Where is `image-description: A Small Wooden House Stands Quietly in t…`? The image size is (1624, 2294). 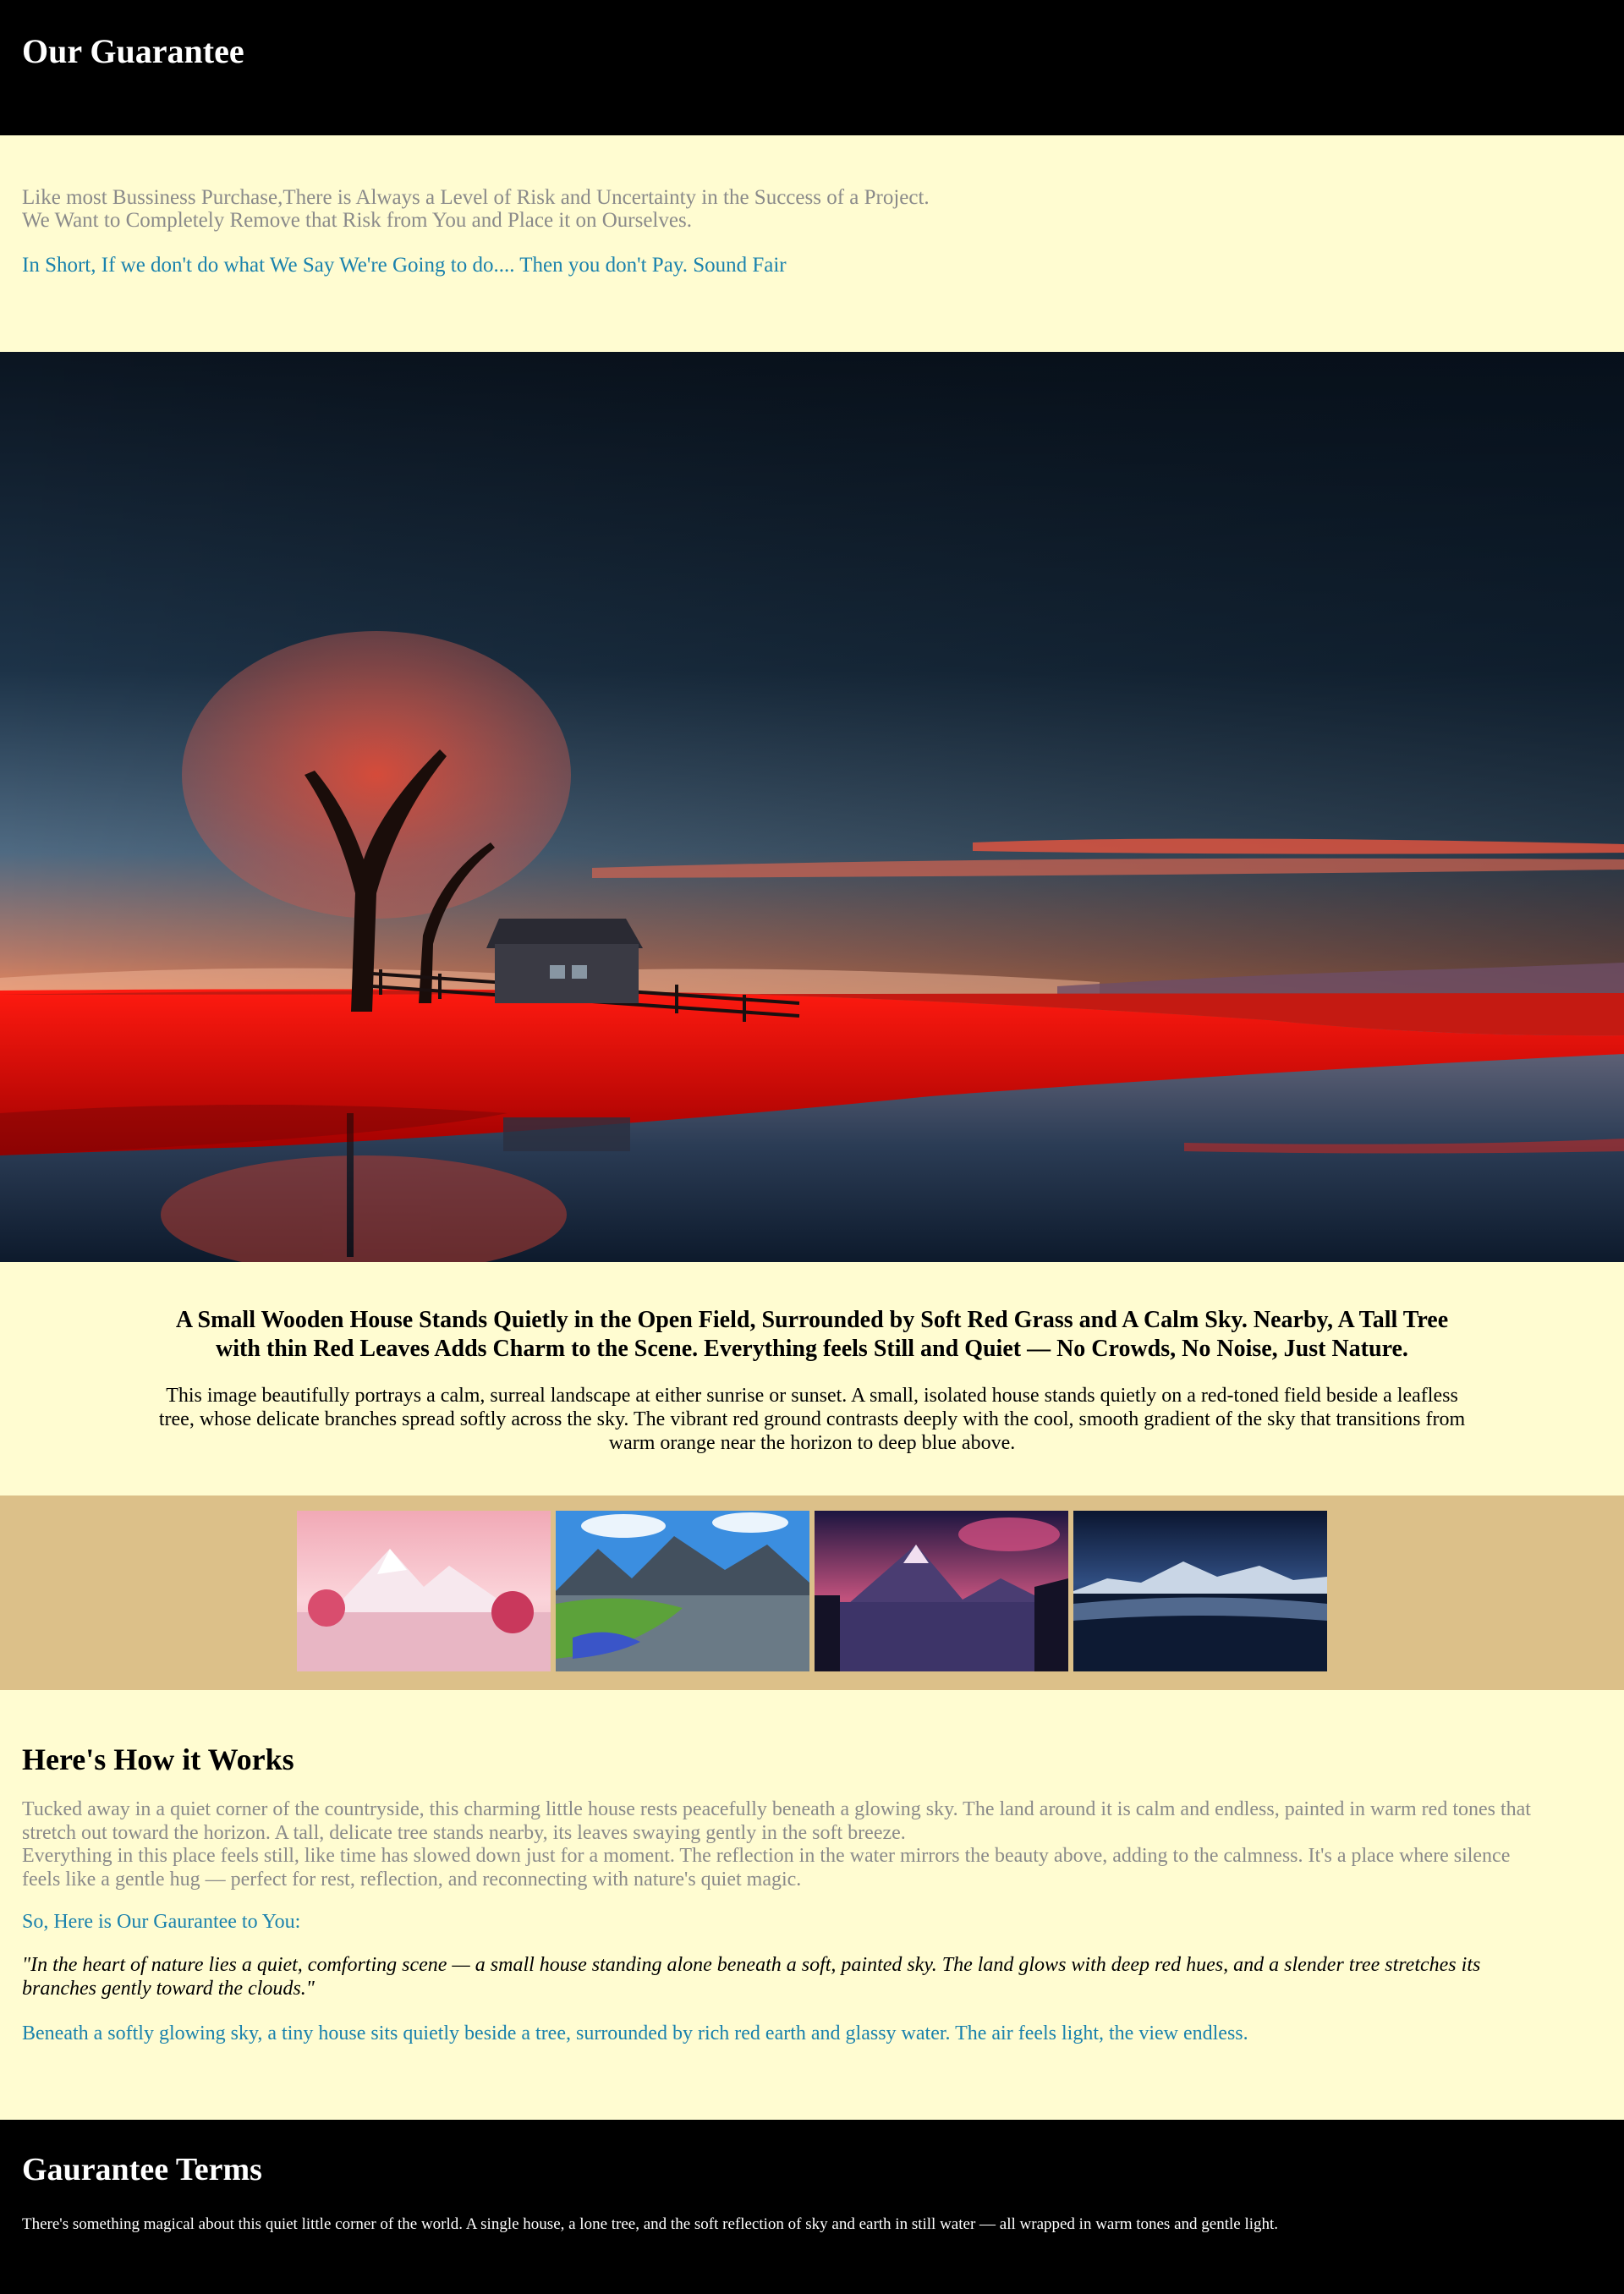
image-description: A Small Wooden House Stands Quietly in t… is located at coordinates (812, 1378).